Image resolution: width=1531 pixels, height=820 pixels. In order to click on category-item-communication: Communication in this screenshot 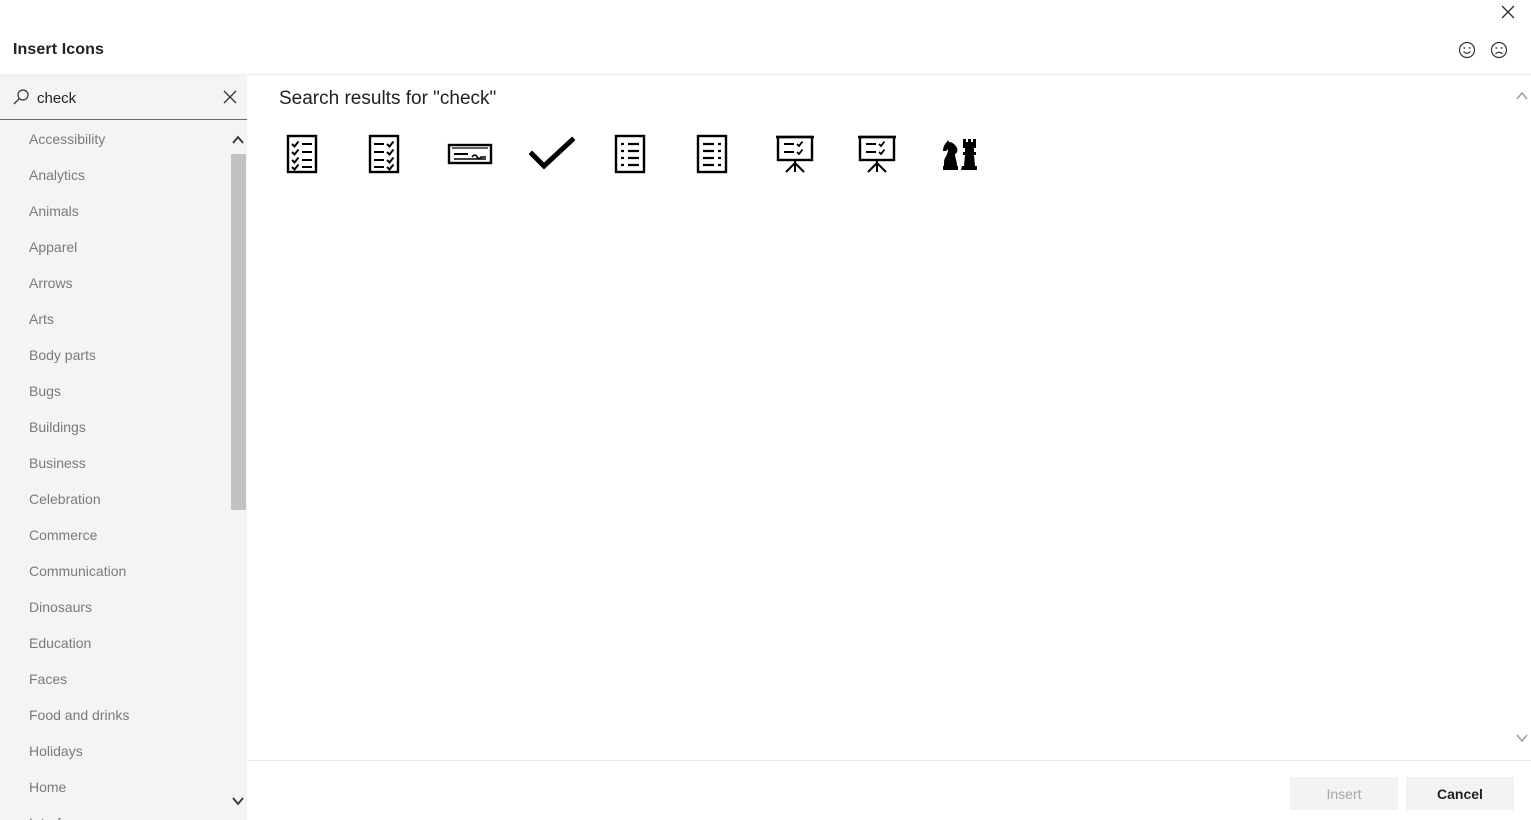, I will do `click(114, 571)`.